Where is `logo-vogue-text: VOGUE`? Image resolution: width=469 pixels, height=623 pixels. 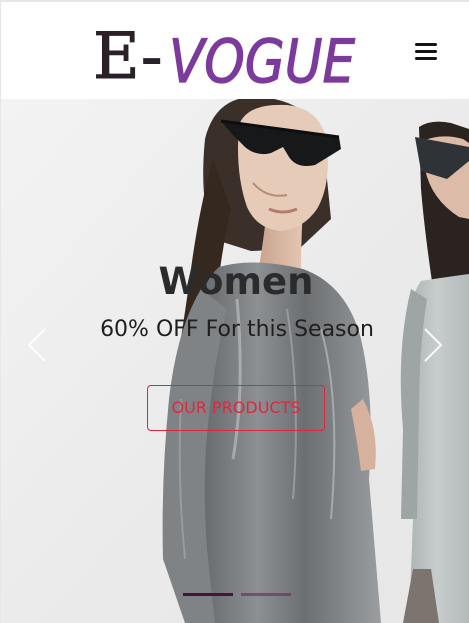
logo-vogue-text: VOGUE is located at coordinates (262, 58).